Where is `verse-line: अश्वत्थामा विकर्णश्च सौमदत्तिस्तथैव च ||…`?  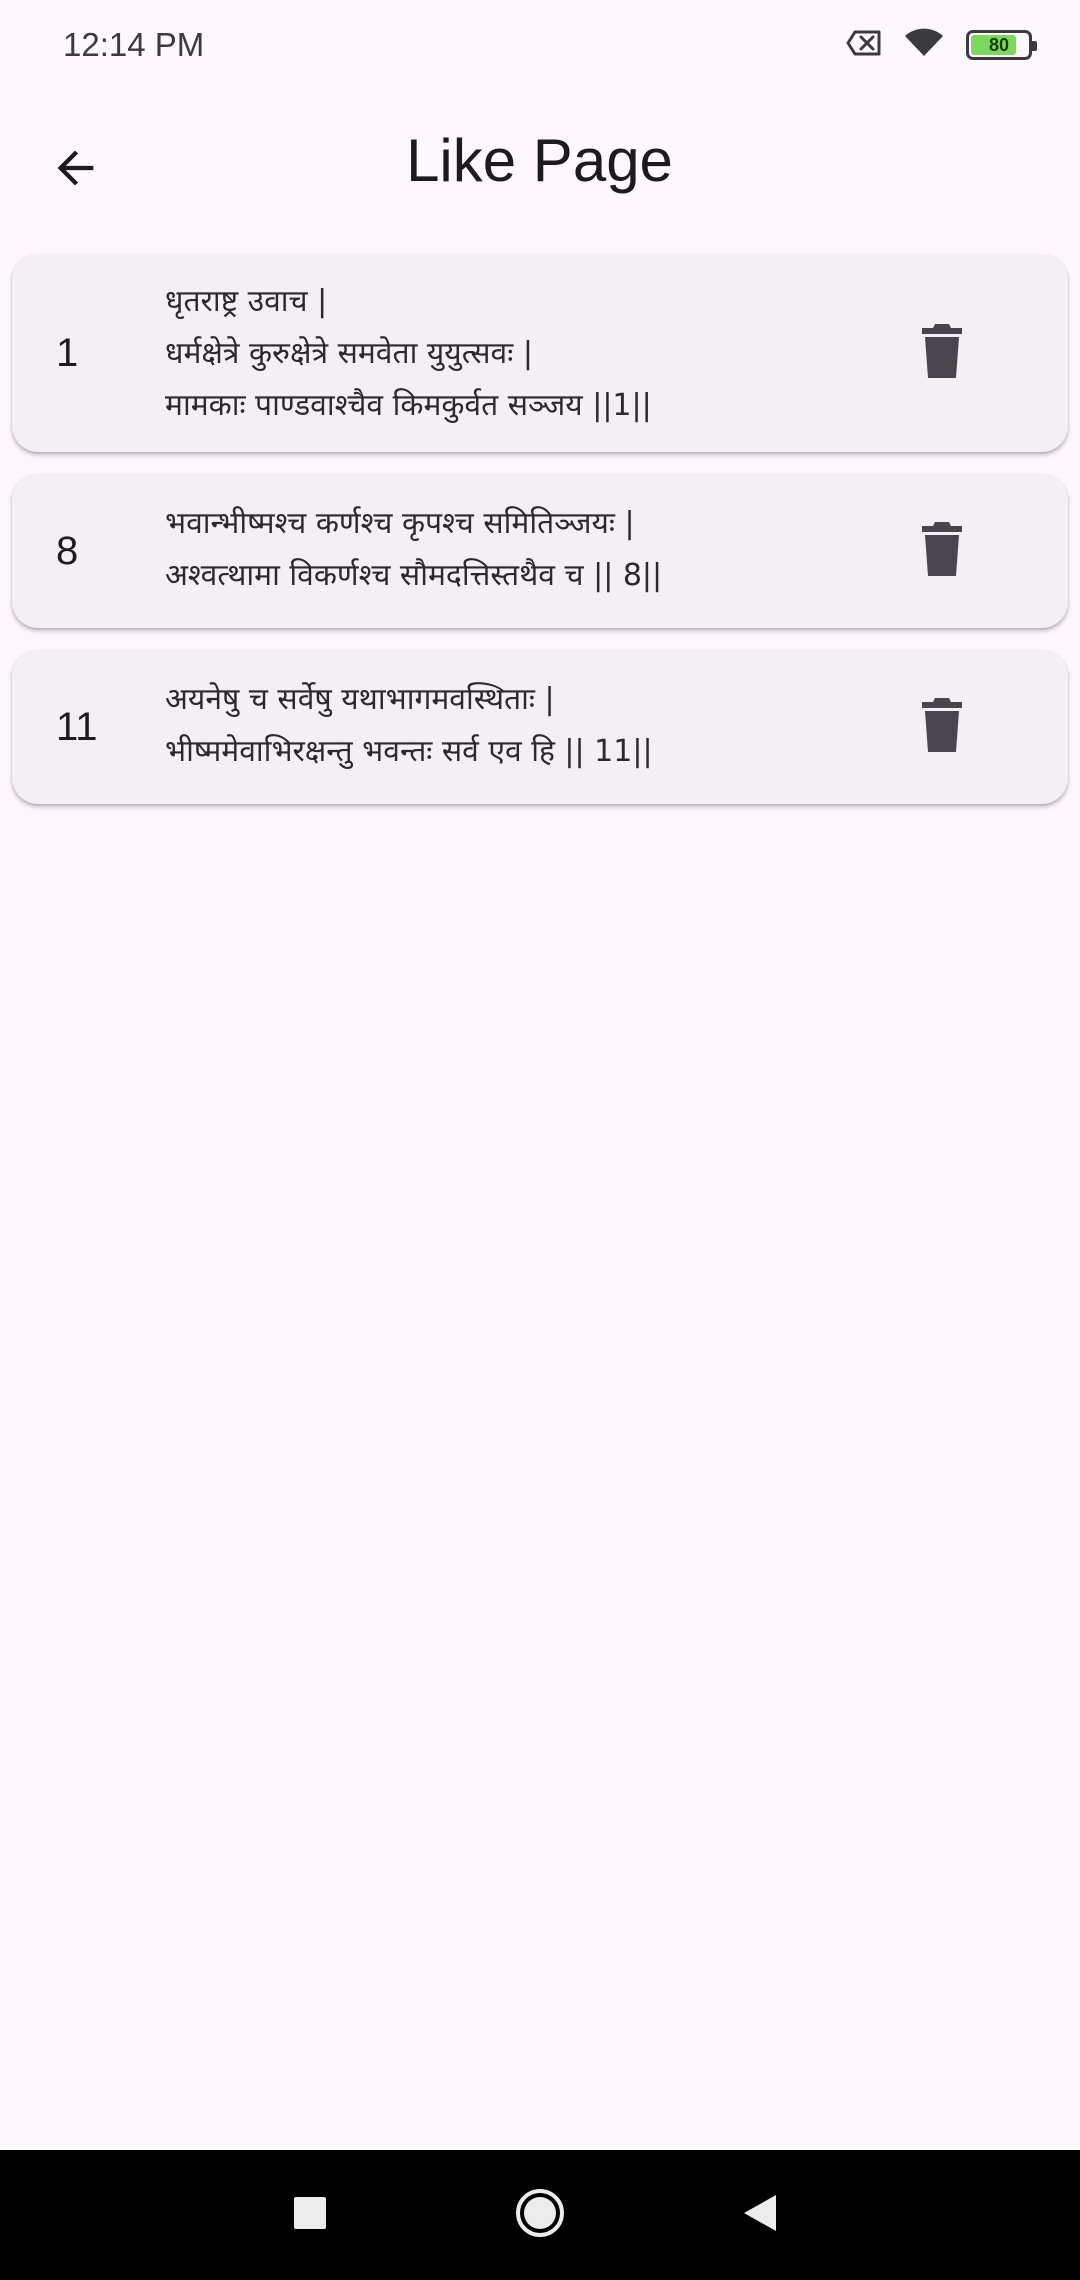
verse-line: अश्वत्थामा विकर्णश्च सौमदत्तिस्तथैव च ||… is located at coordinates (414, 575).